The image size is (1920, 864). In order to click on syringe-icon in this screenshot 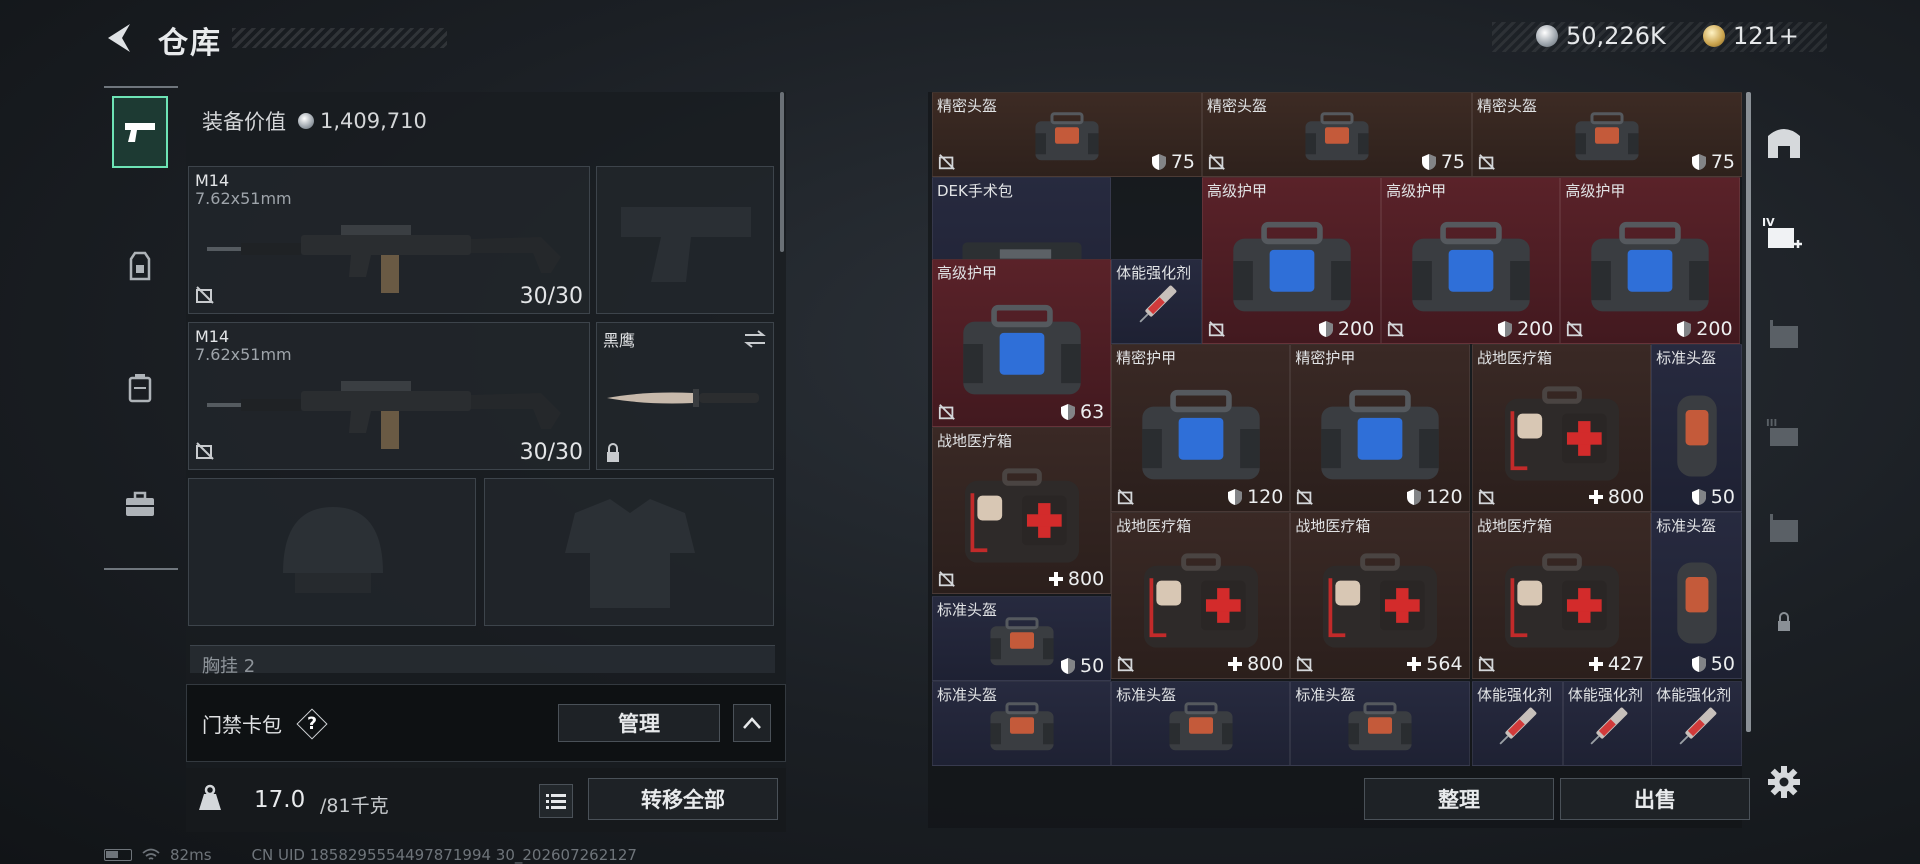, I will do `click(1518, 726)`.